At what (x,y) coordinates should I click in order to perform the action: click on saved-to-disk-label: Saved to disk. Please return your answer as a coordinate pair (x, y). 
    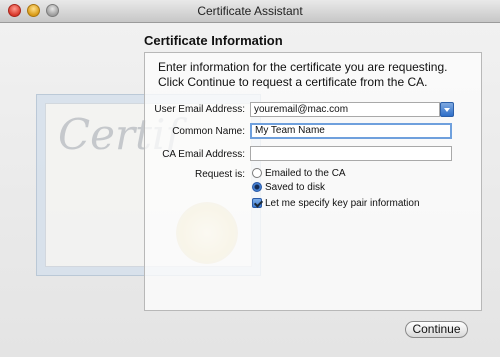
    Looking at the image, I should click on (295, 187).